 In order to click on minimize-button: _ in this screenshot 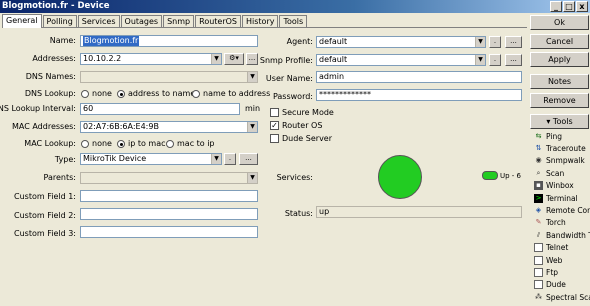, I will do `click(556, 6)`.